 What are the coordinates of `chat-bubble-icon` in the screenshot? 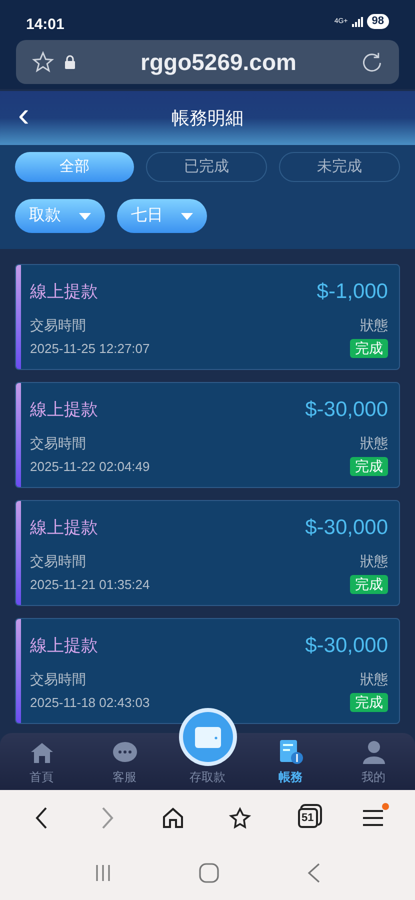 It's located at (125, 753).